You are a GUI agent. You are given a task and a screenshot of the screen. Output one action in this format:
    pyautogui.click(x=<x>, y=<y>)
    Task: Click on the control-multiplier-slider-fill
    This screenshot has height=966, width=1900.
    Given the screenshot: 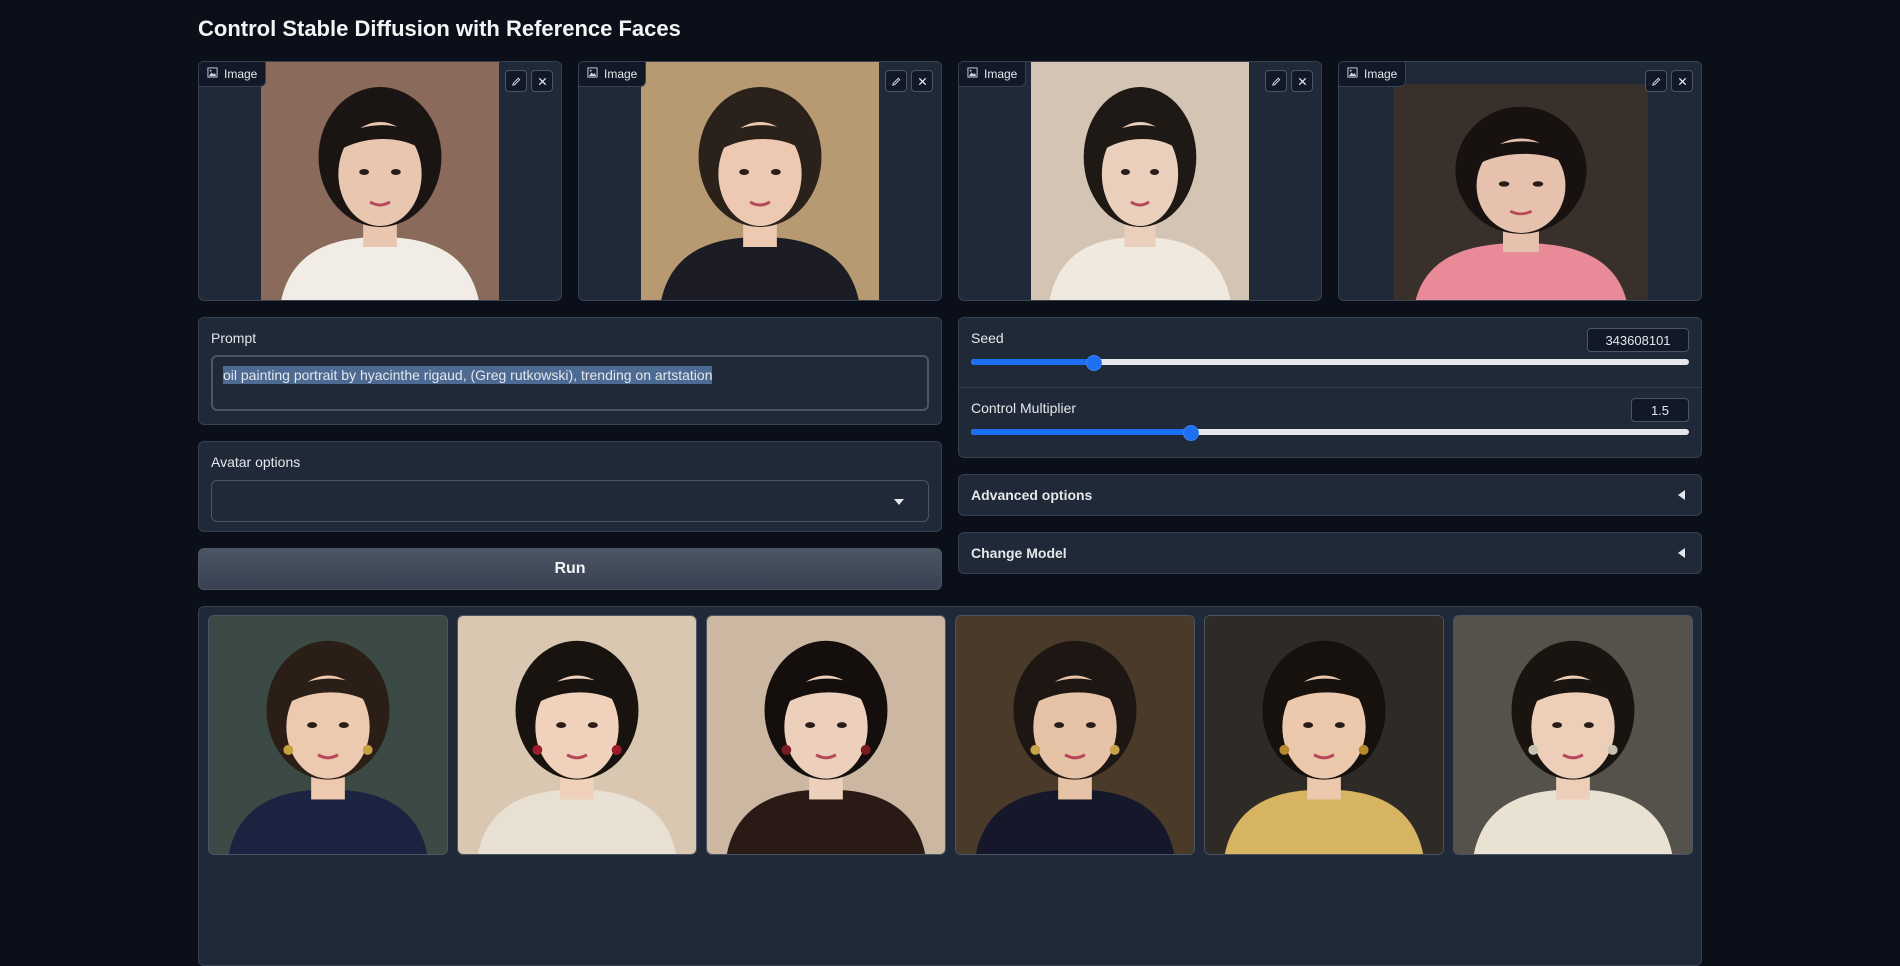 What is the action you would take?
    pyautogui.click(x=1080, y=432)
    